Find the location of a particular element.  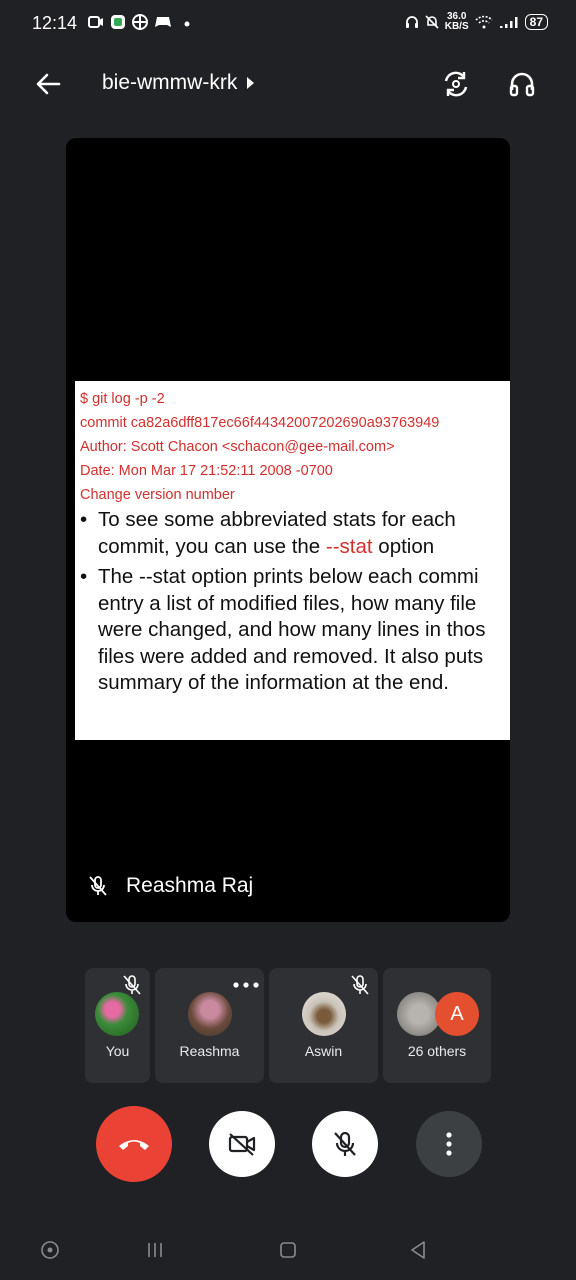

network-speed: 36.0 KB/S is located at coordinates (457, 22).